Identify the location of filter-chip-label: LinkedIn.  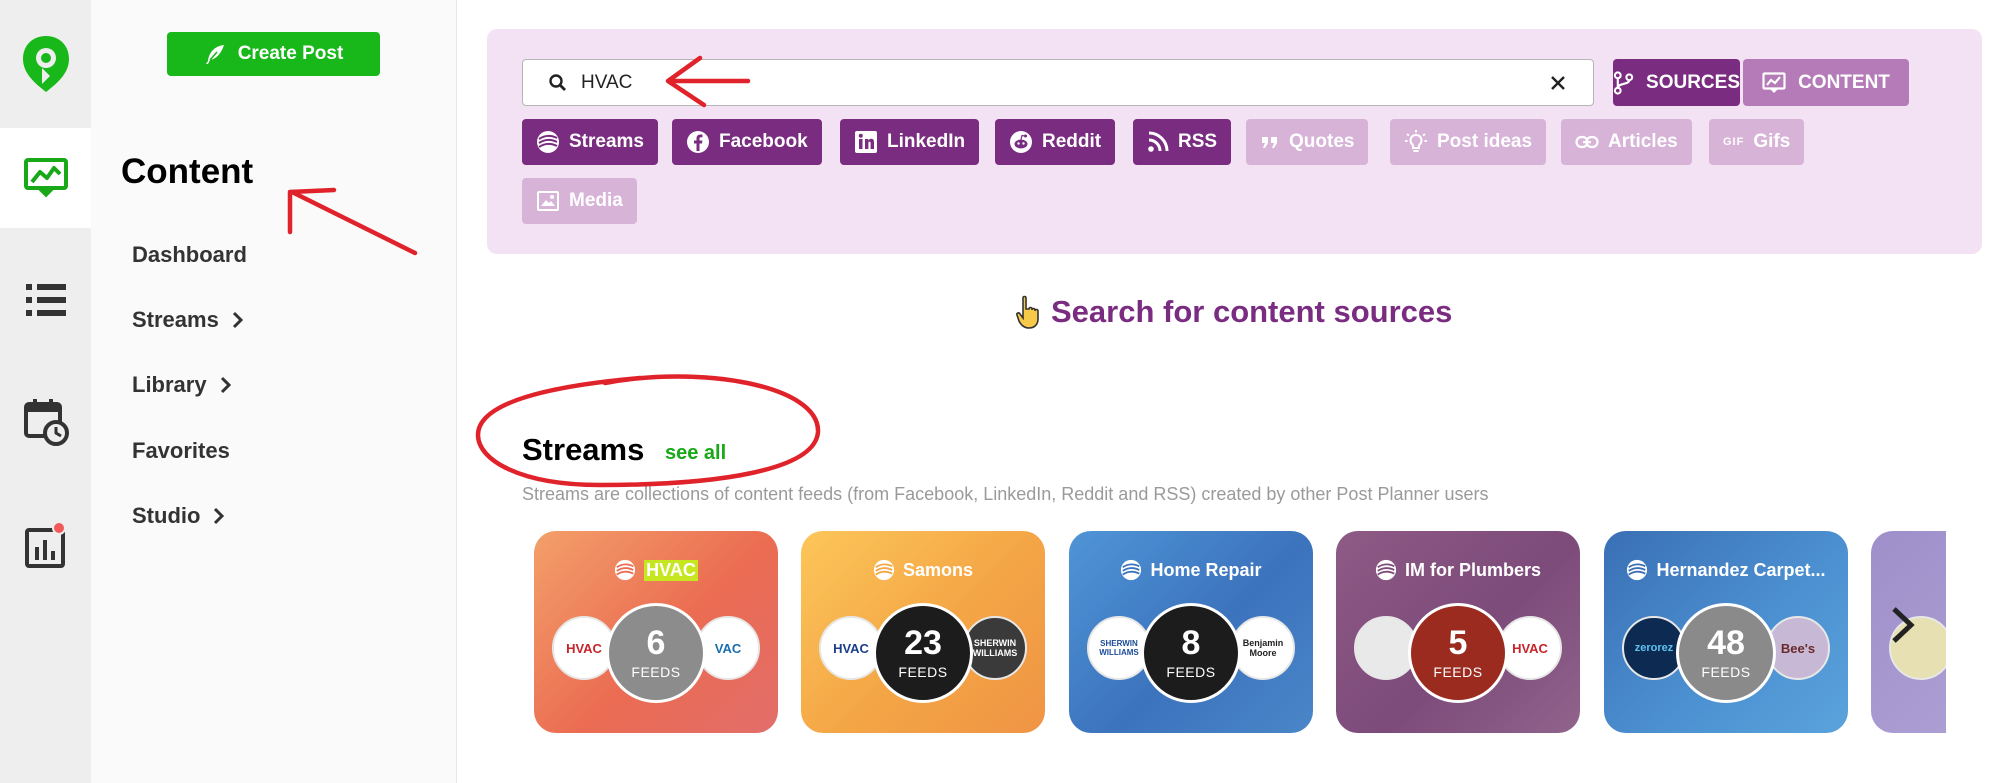
(926, 141).